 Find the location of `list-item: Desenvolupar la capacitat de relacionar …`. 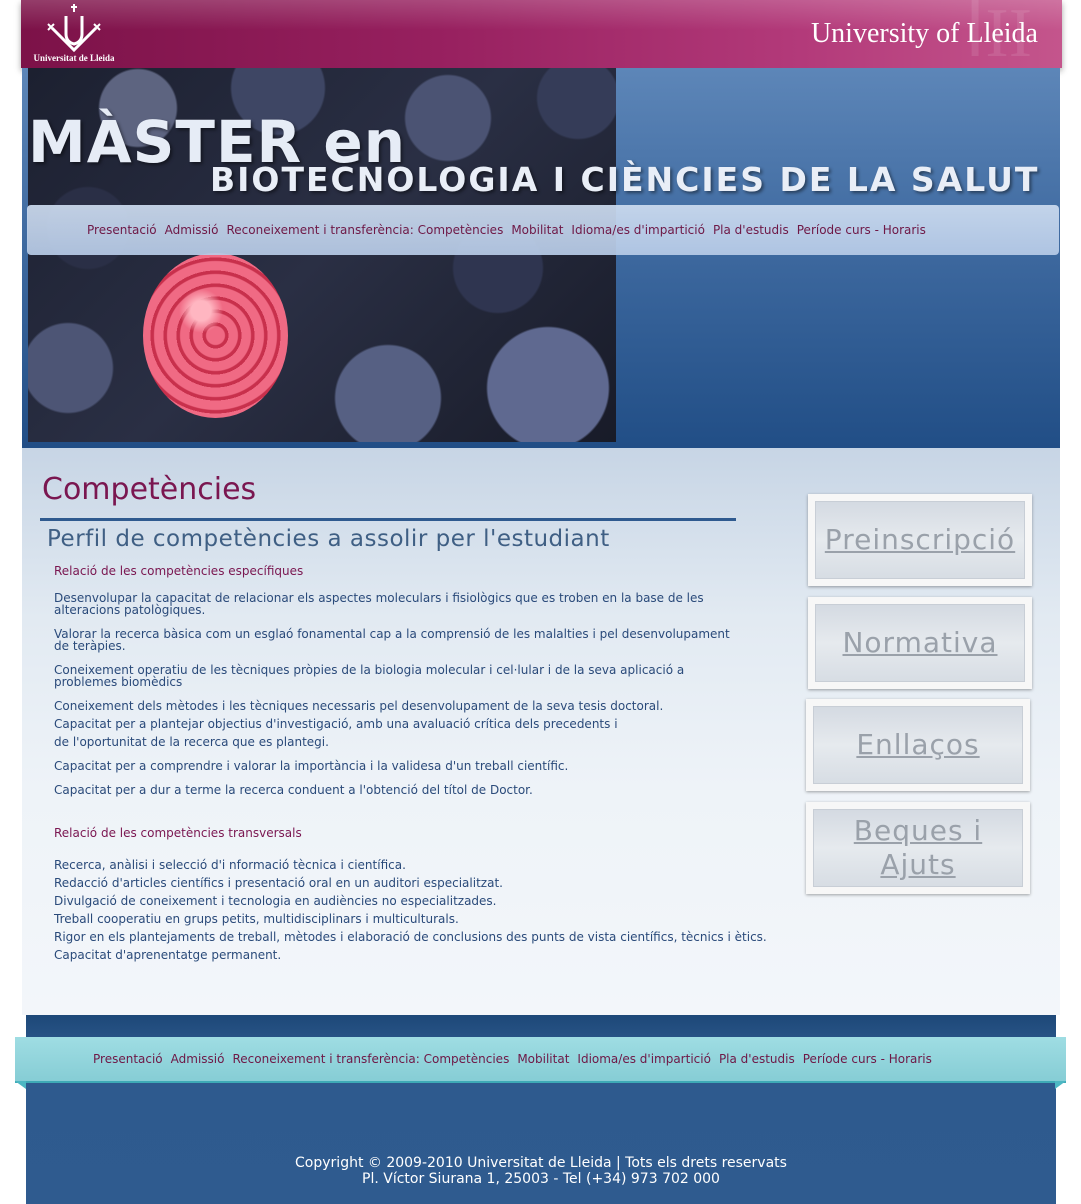

list-item: Desenvolupar la capacitat de relacionar … is located at coordinates (379, 604).